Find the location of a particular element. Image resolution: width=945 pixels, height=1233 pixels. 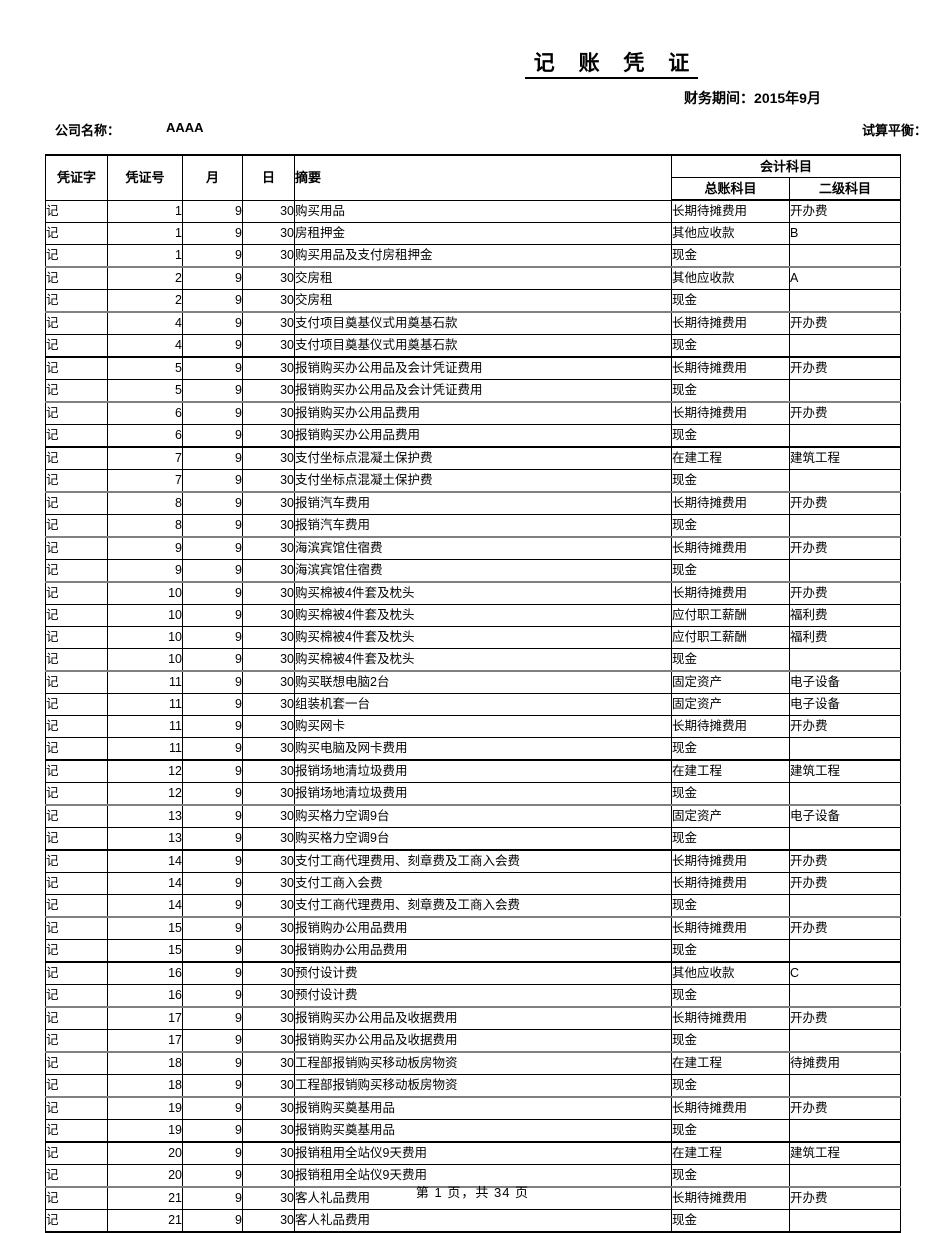

table-row: 记 16 9 30 预付设计费 其他应收款 C is located at coordinates (473, 973).